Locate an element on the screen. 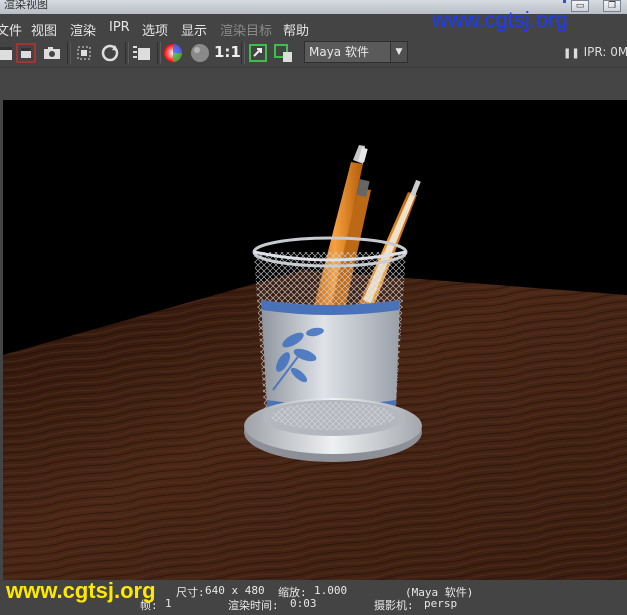 The image size is (627, 615). menu-ipr: IPR is located at coordinates (119, 27).